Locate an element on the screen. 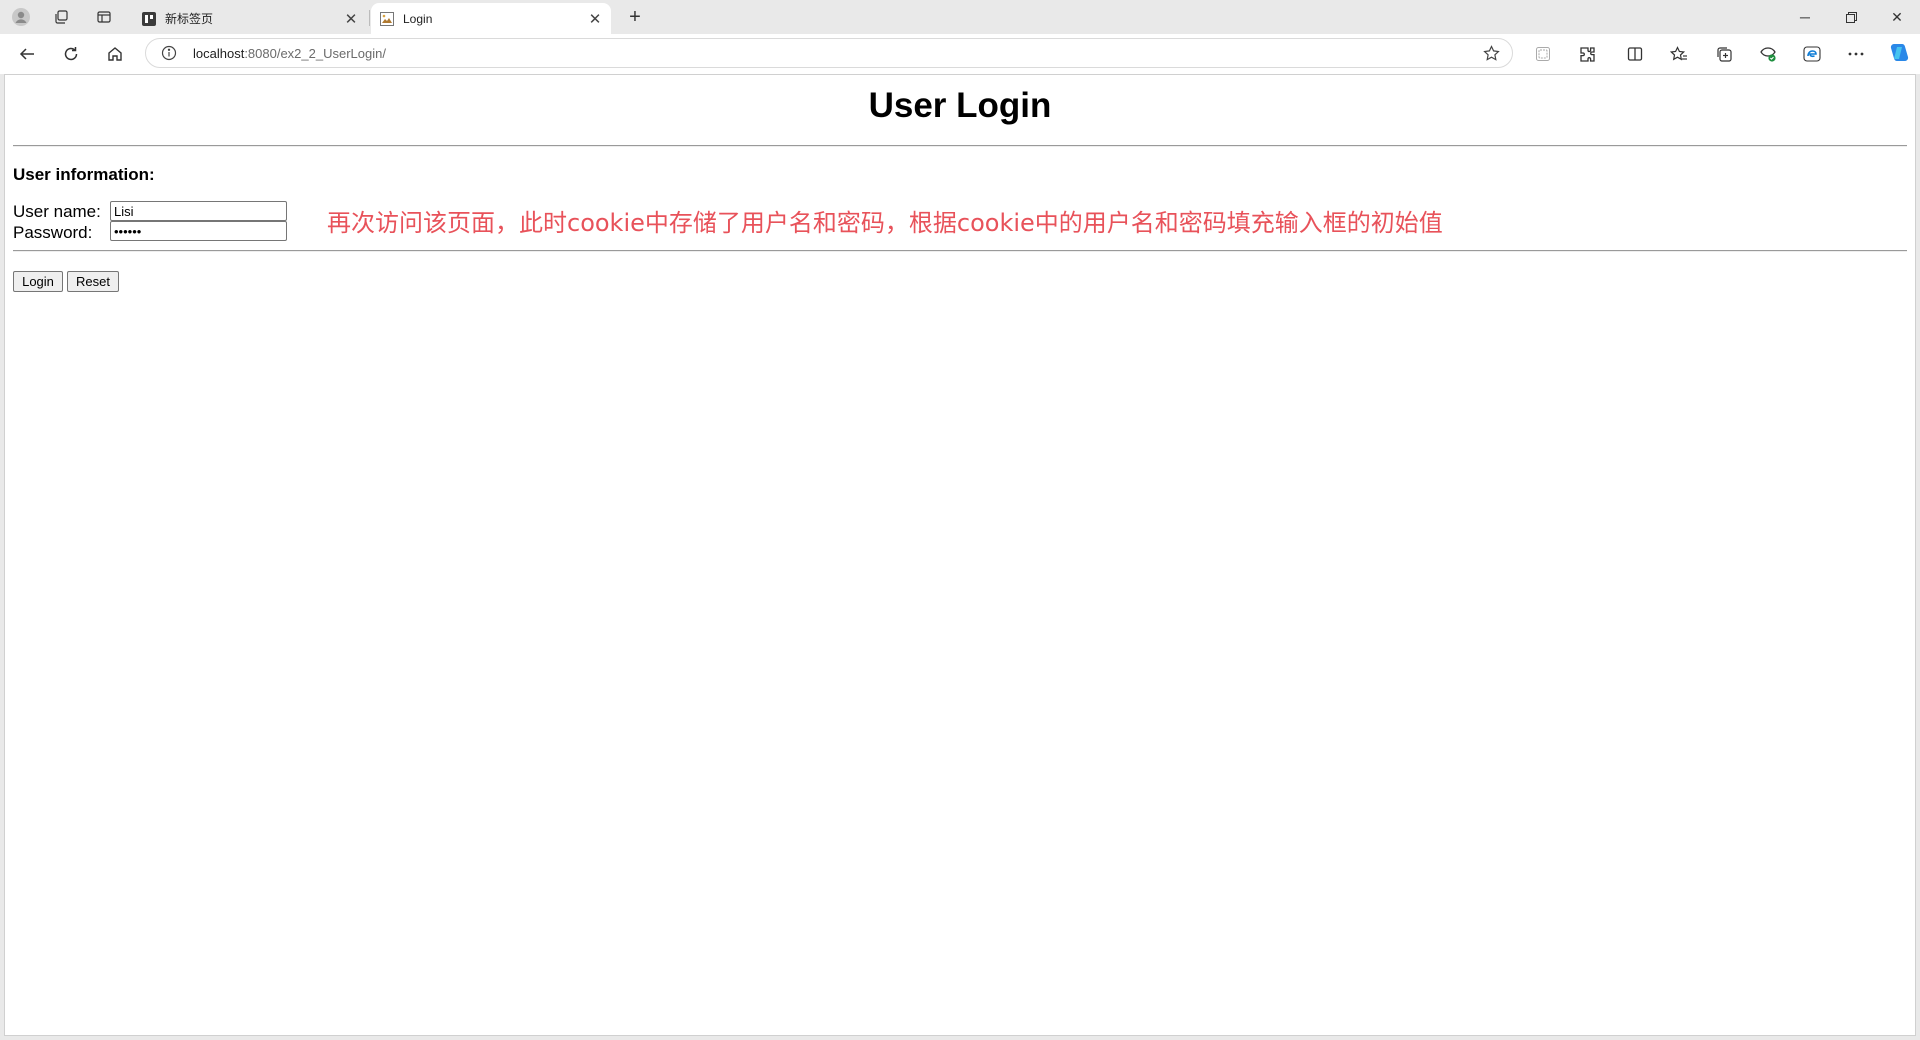  tab-login: Login ✕ is located at coordinates (491, 18).